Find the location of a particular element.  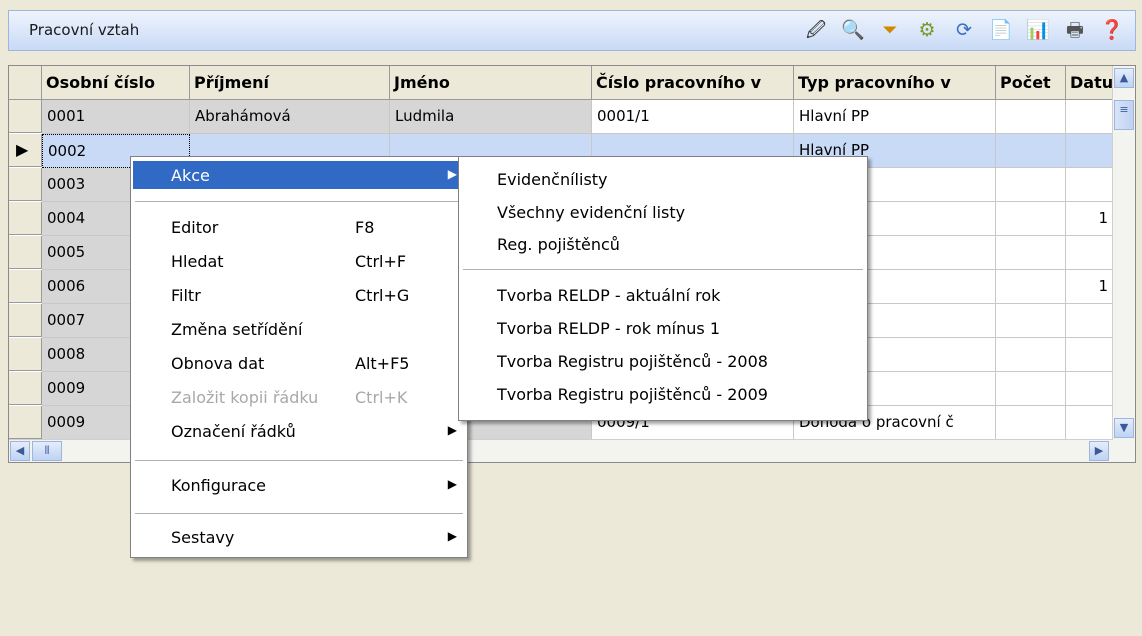

row-indicator-header is located at coordinates (25, 83).